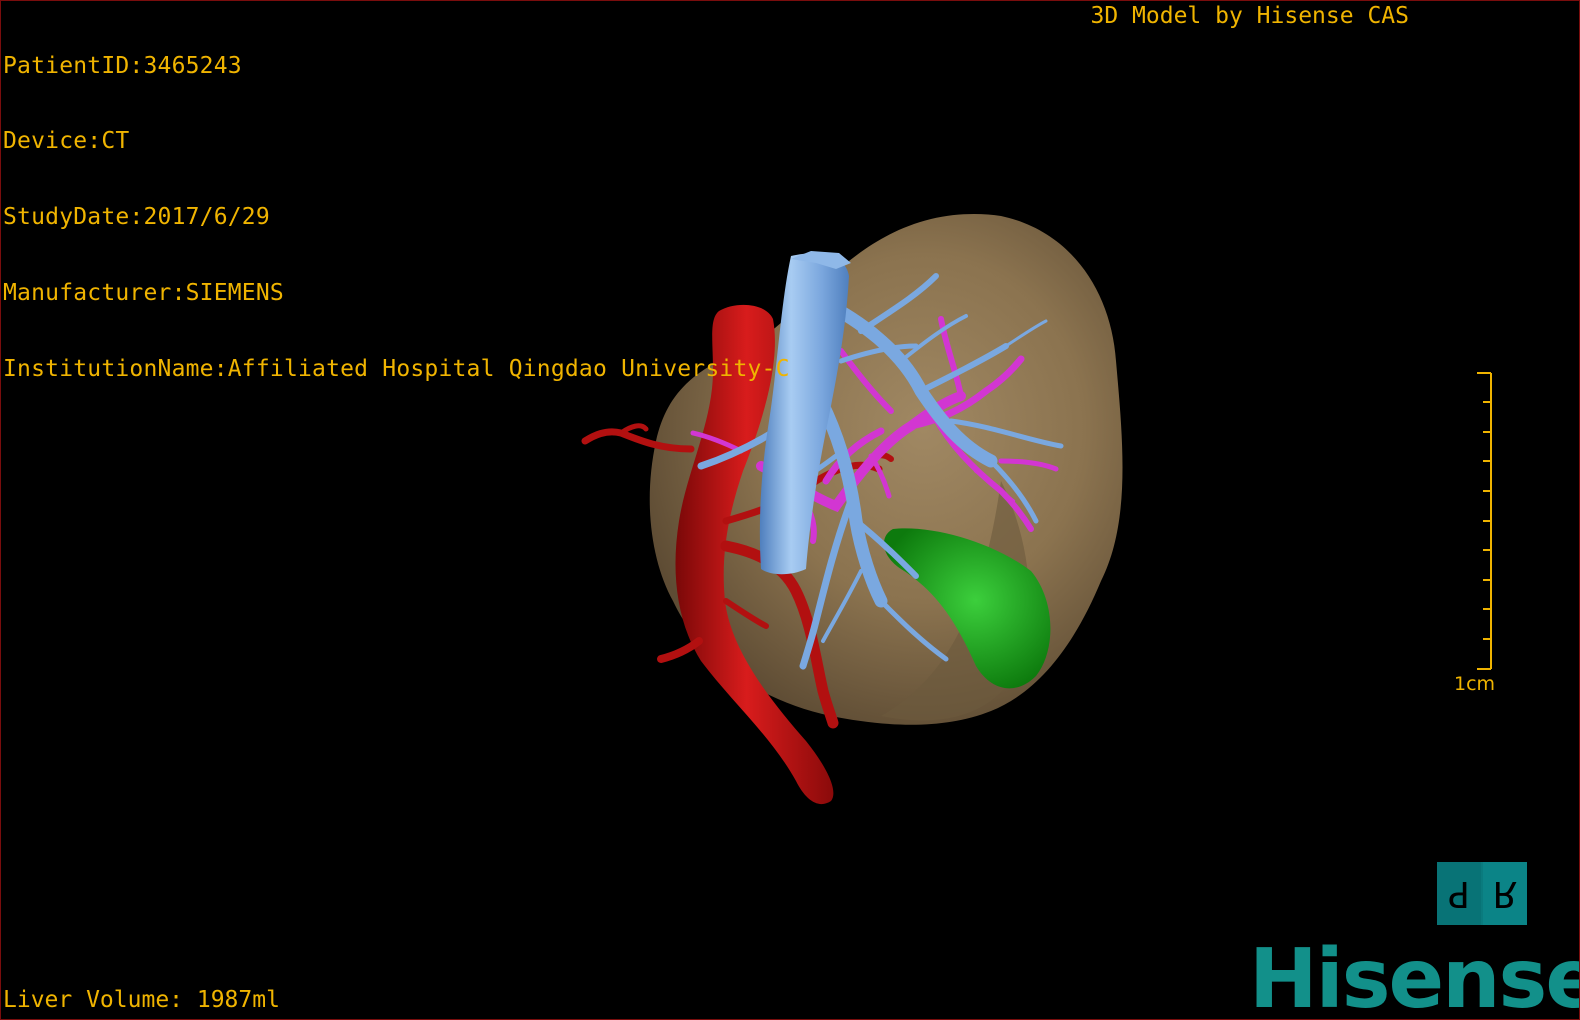  Describe the element at coordinates (1475, 684) in the screenshot. I see `scale-label: 1cm` at that location.